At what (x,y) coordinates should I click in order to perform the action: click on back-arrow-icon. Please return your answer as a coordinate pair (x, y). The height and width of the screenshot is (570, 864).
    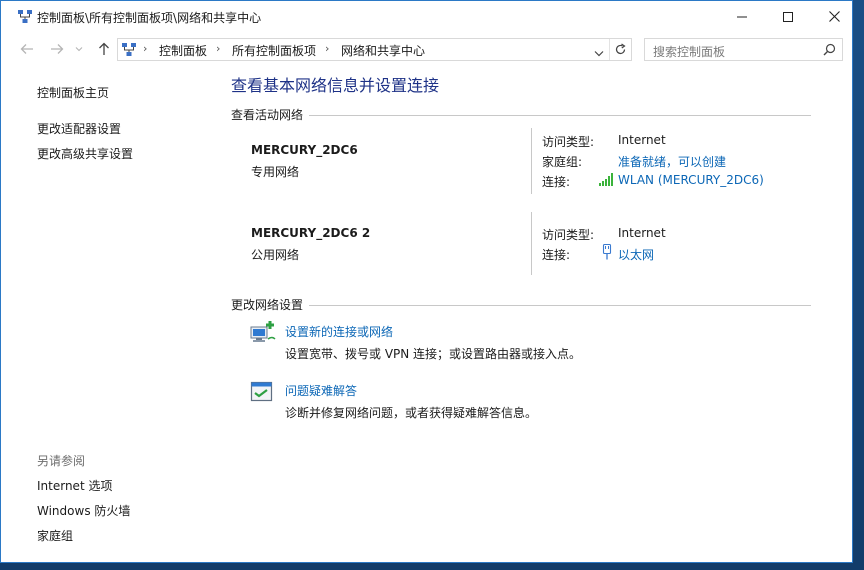
    Looking at the image, I should click on (26, 49).